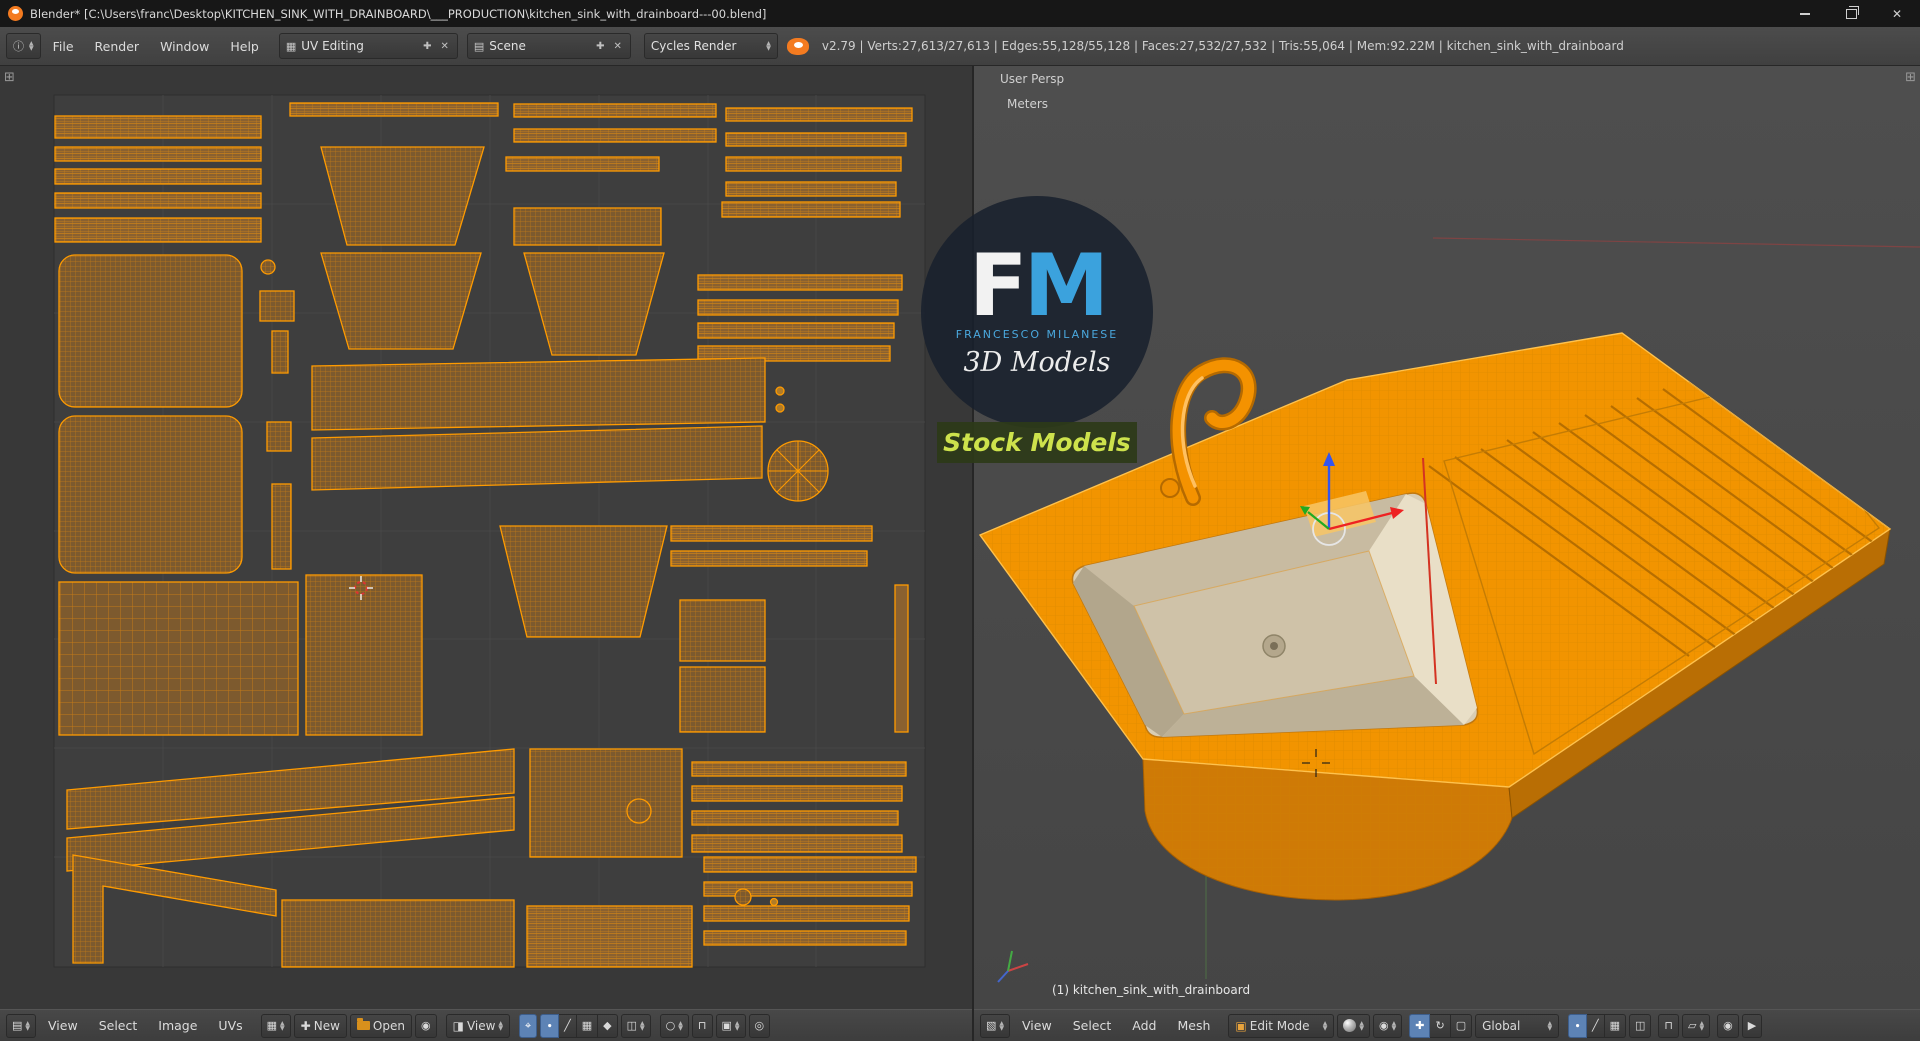 The image size is (1920, 1041). I want to click on open-button-label: Open, so click(388, 1025).